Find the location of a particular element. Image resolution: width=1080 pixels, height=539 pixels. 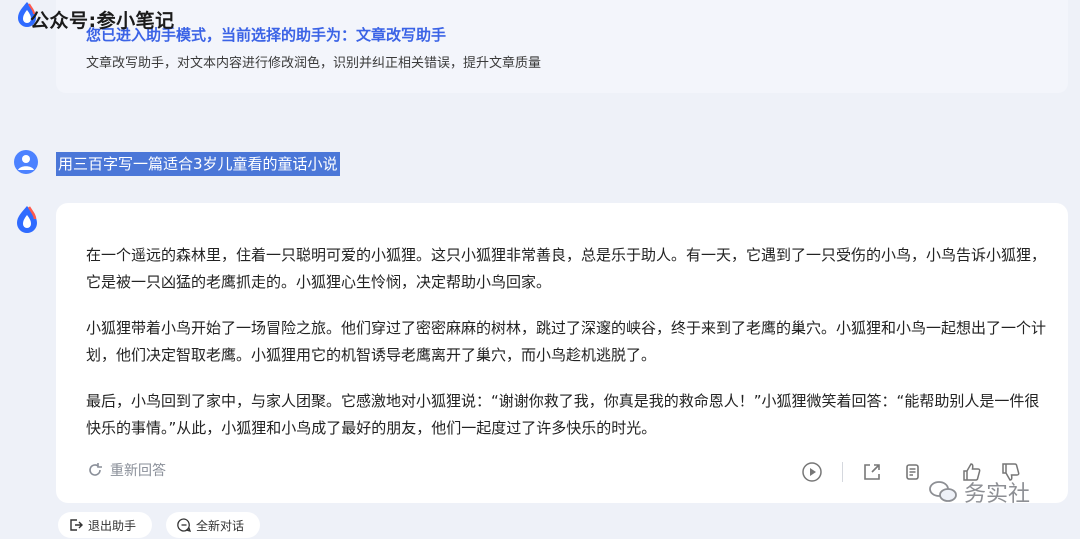

new-chat-label: 全新对话 is located at coordinates (220, 525).